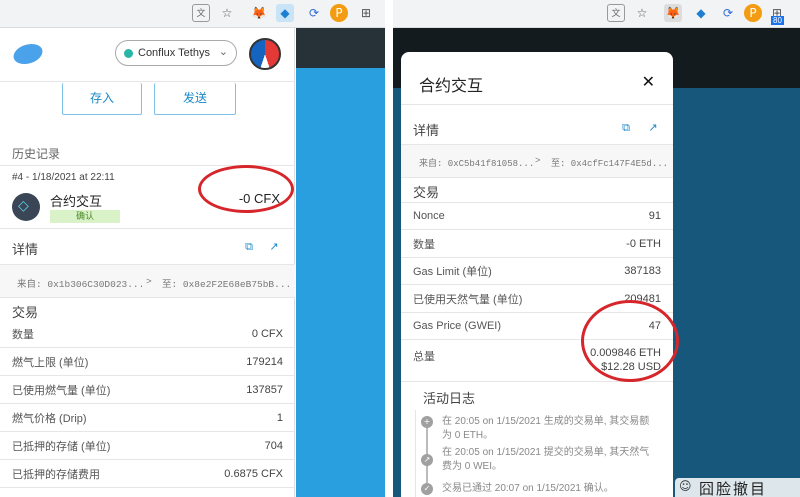  Describe the element at coordinates (63, 177) in the screenshot. I see `tx-header: #4 - 1/18/2021 at 22:11` at that location.